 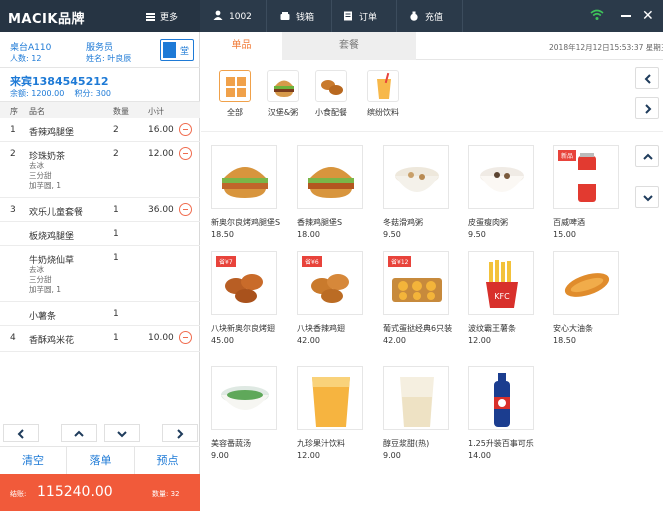 What do you see at coordinates (100, 130) in the screenshot?
I see `order-row: 1 香辣鸡腿堡 2 16.00` at bounding box center [100, 130].